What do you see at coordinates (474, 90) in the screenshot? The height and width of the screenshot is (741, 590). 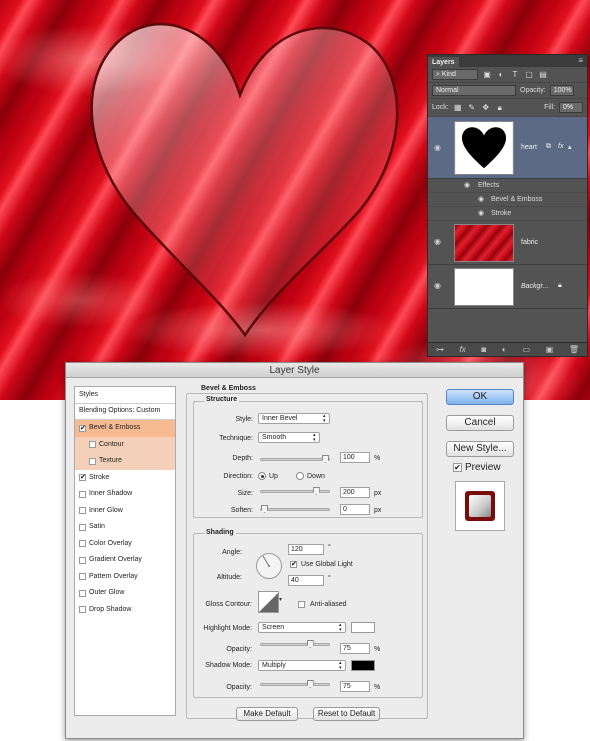 I see `blend-mode-dropdown: Normal` at bounding box center [474, 90].